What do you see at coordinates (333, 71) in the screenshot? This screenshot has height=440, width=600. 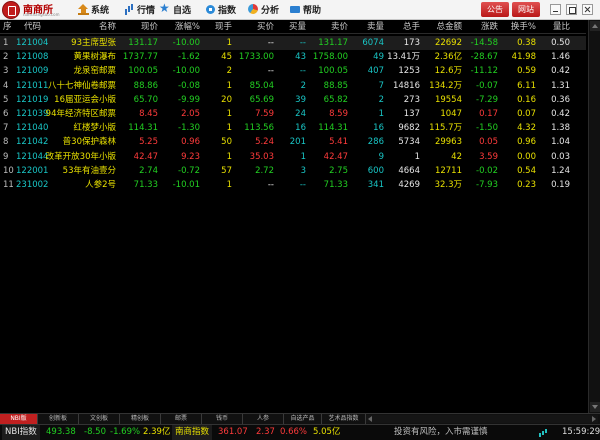 I see `cell-ask: 100.05` at bounding box center [333, 71].